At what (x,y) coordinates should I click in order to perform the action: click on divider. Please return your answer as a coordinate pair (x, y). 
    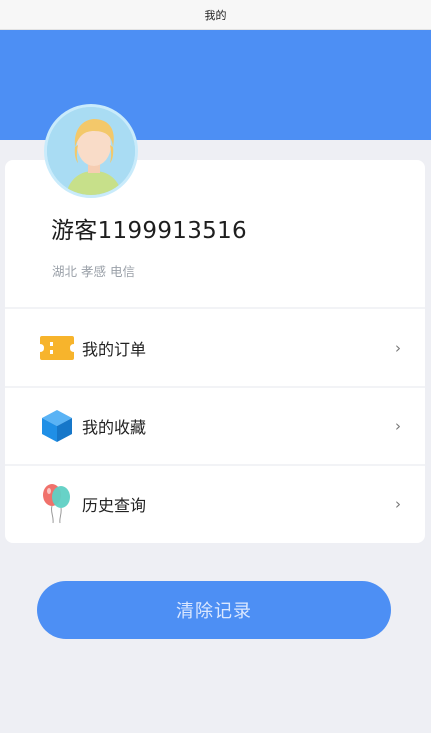
    Looking at the image, I should click on (215, 308).